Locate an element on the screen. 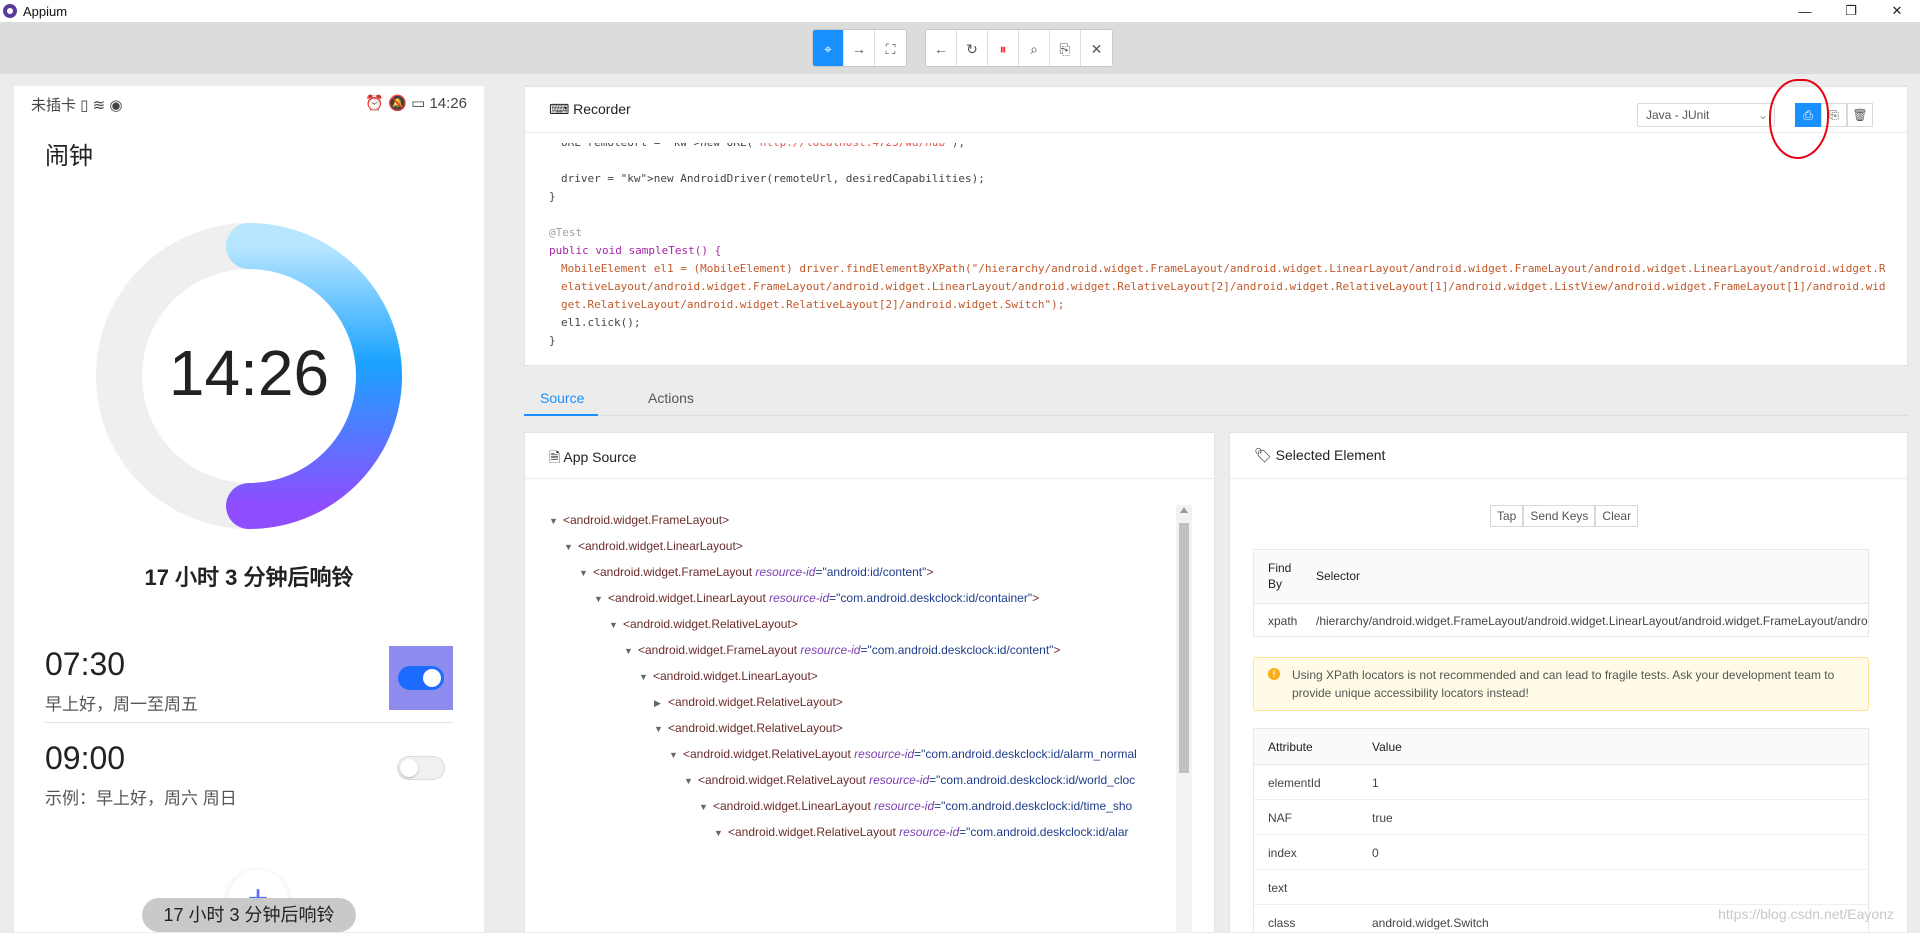 The image size is (1920, 933). interaction-mode-group: ⌖ → ⛶ is located at coordinates (859, 48).